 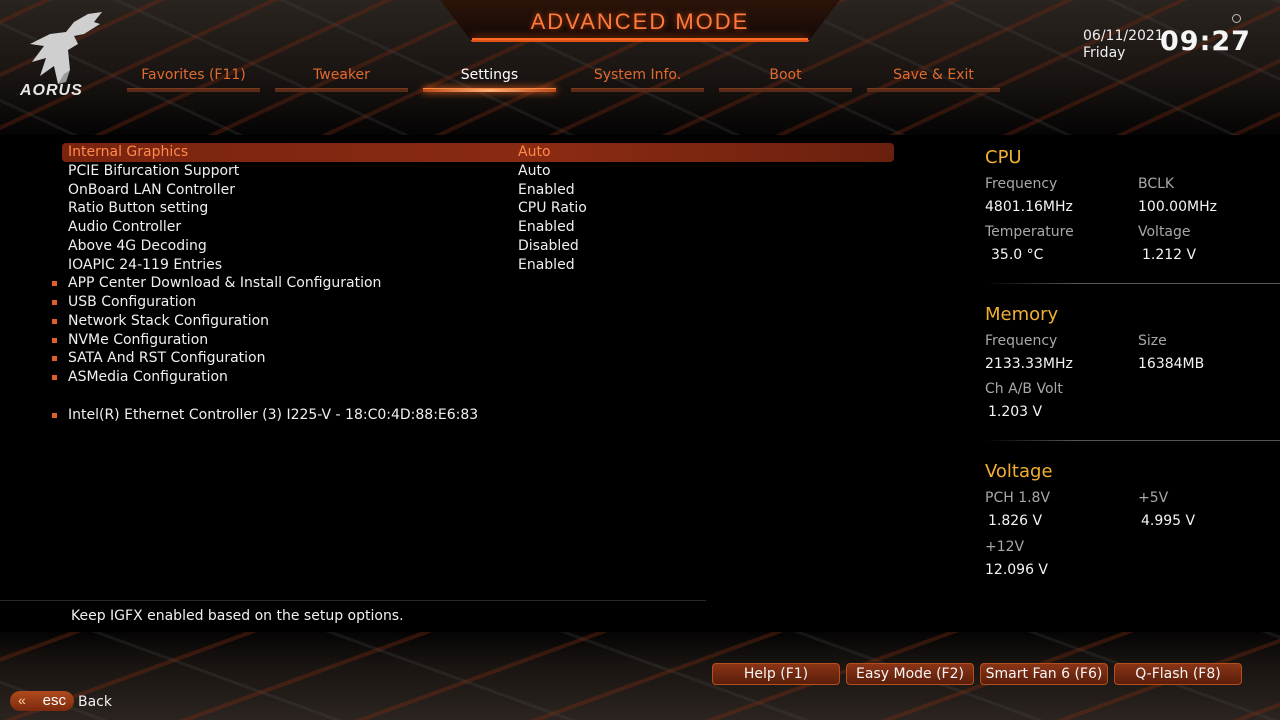 I want to click on submenu-label: Network Stack Configuration, so click(x=169, y=320).